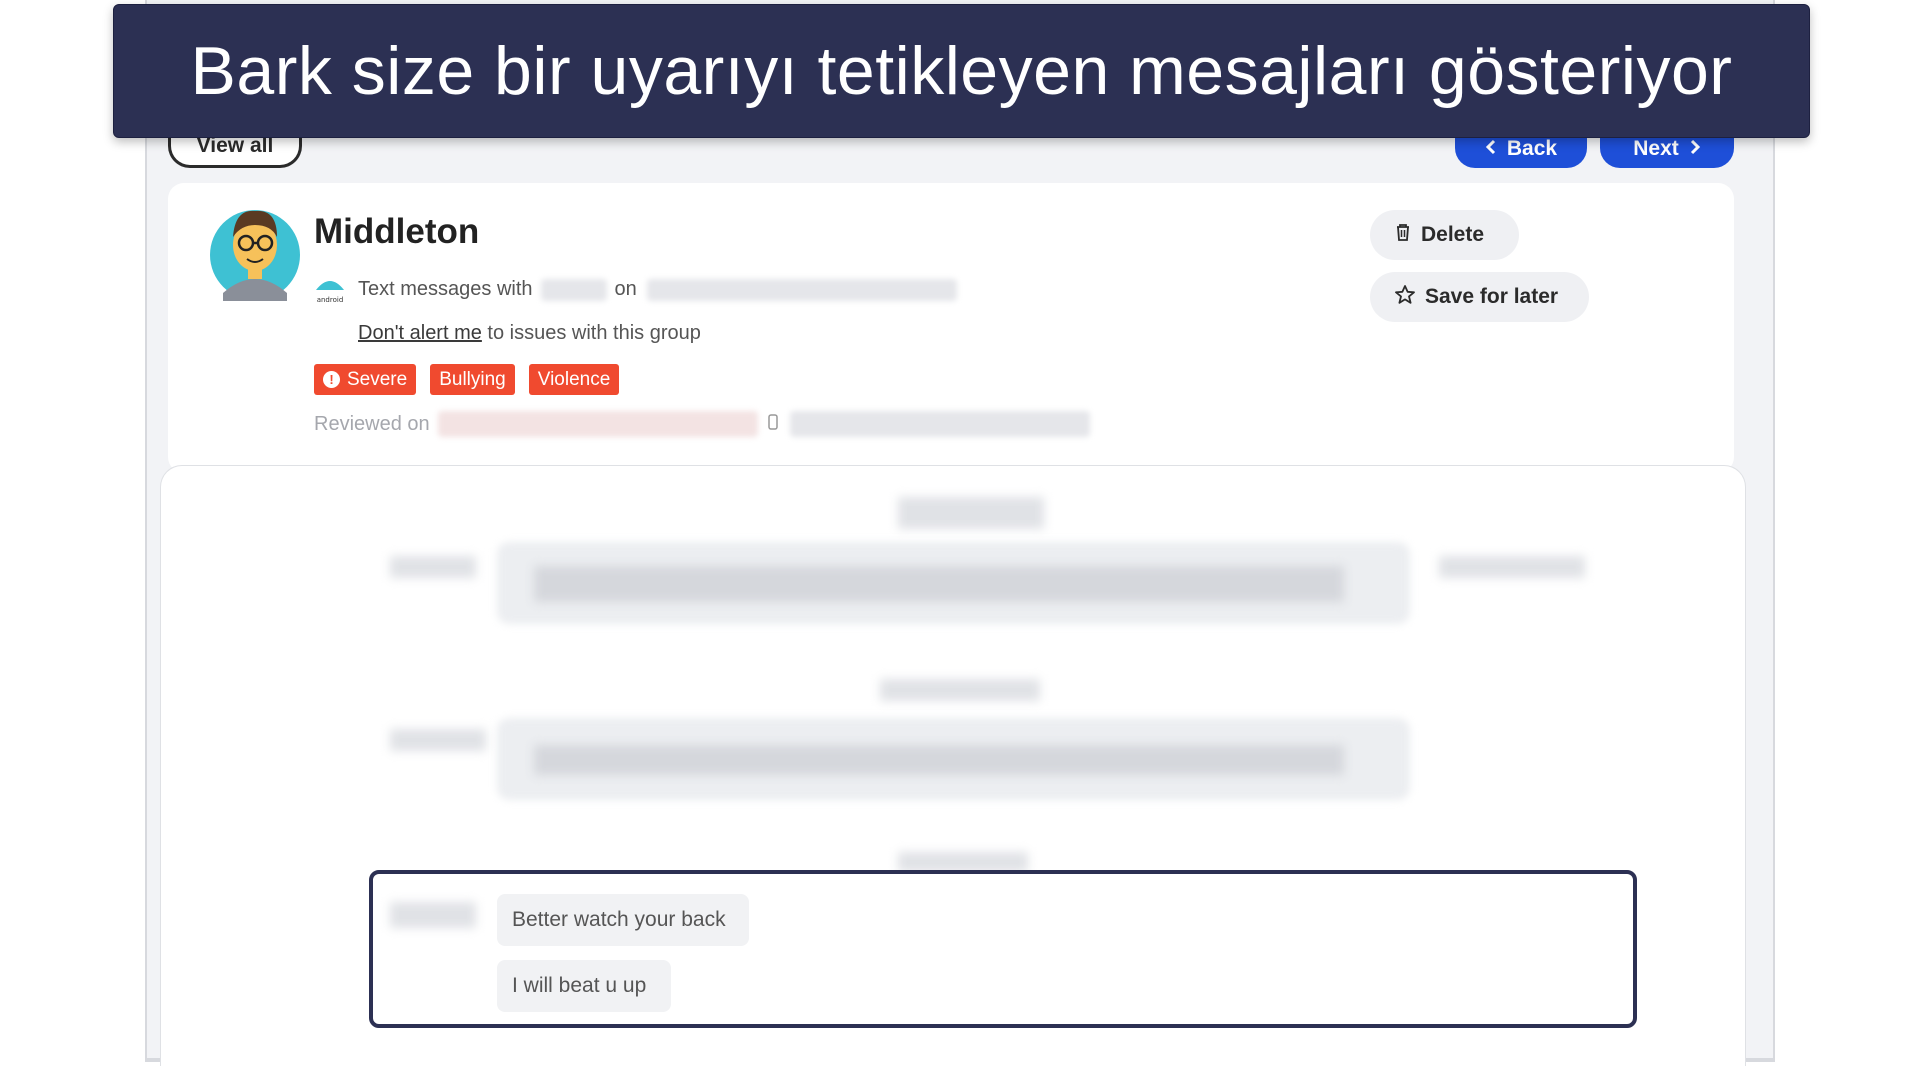 Image resolution: width=1919 pixels, height=1066 pixels. I want to click on delete-button: Delete, so click(1444, 235).